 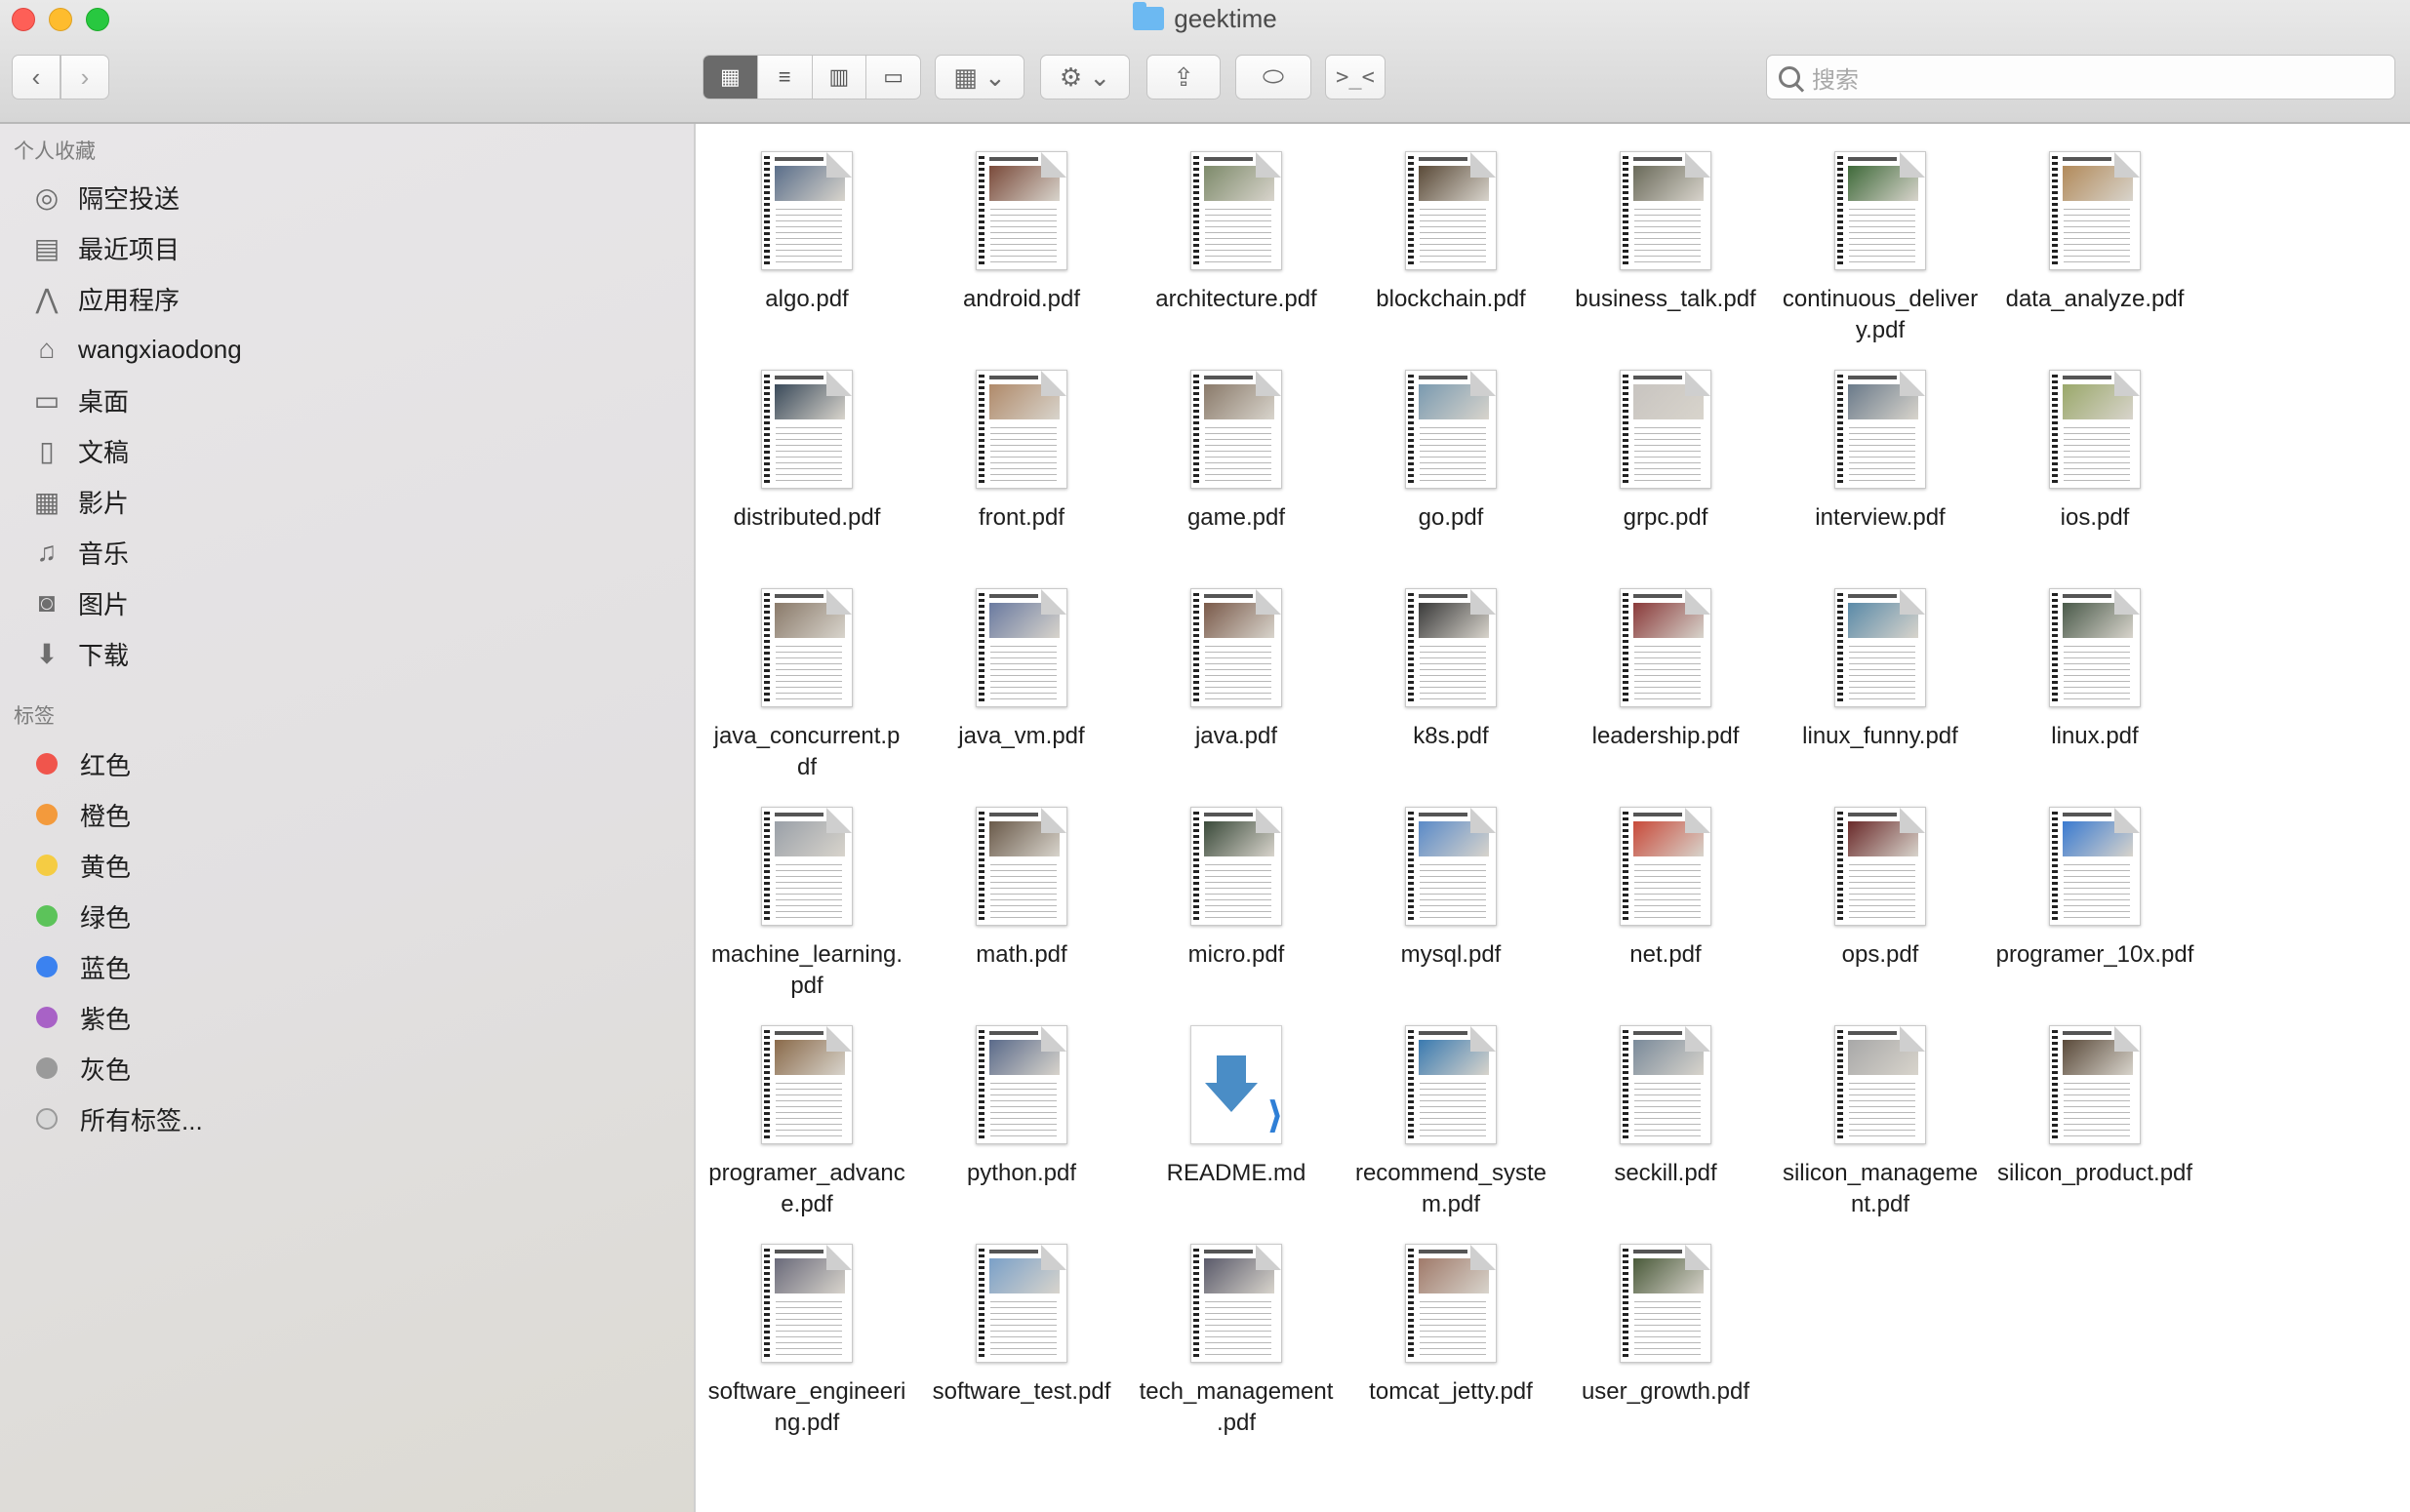 What do you see at coordinates (1665, 224) in the screenshot?
I see `file-item: business_talk.pdf` at bounding box center [1665, 224].